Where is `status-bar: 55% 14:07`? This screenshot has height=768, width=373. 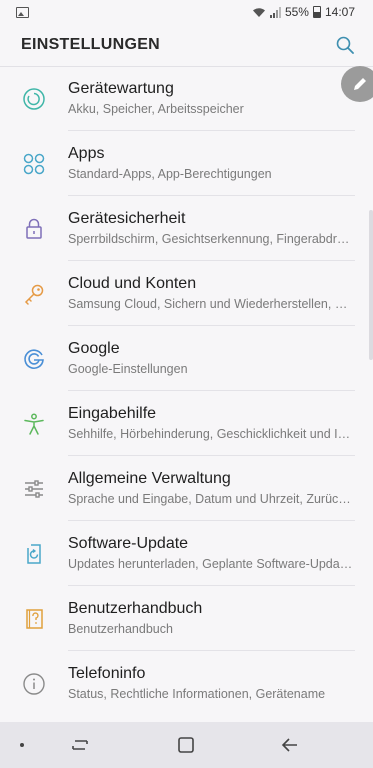
status-bar: 55% 14:07 is located at coordinates (186, 12).